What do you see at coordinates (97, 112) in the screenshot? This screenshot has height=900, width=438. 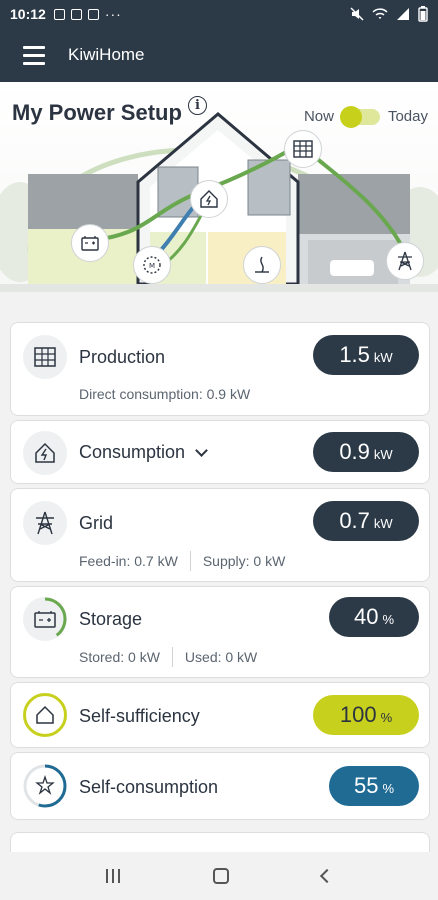 I see `page-title-text: My Power Setup` at bounding box center [97, 112].